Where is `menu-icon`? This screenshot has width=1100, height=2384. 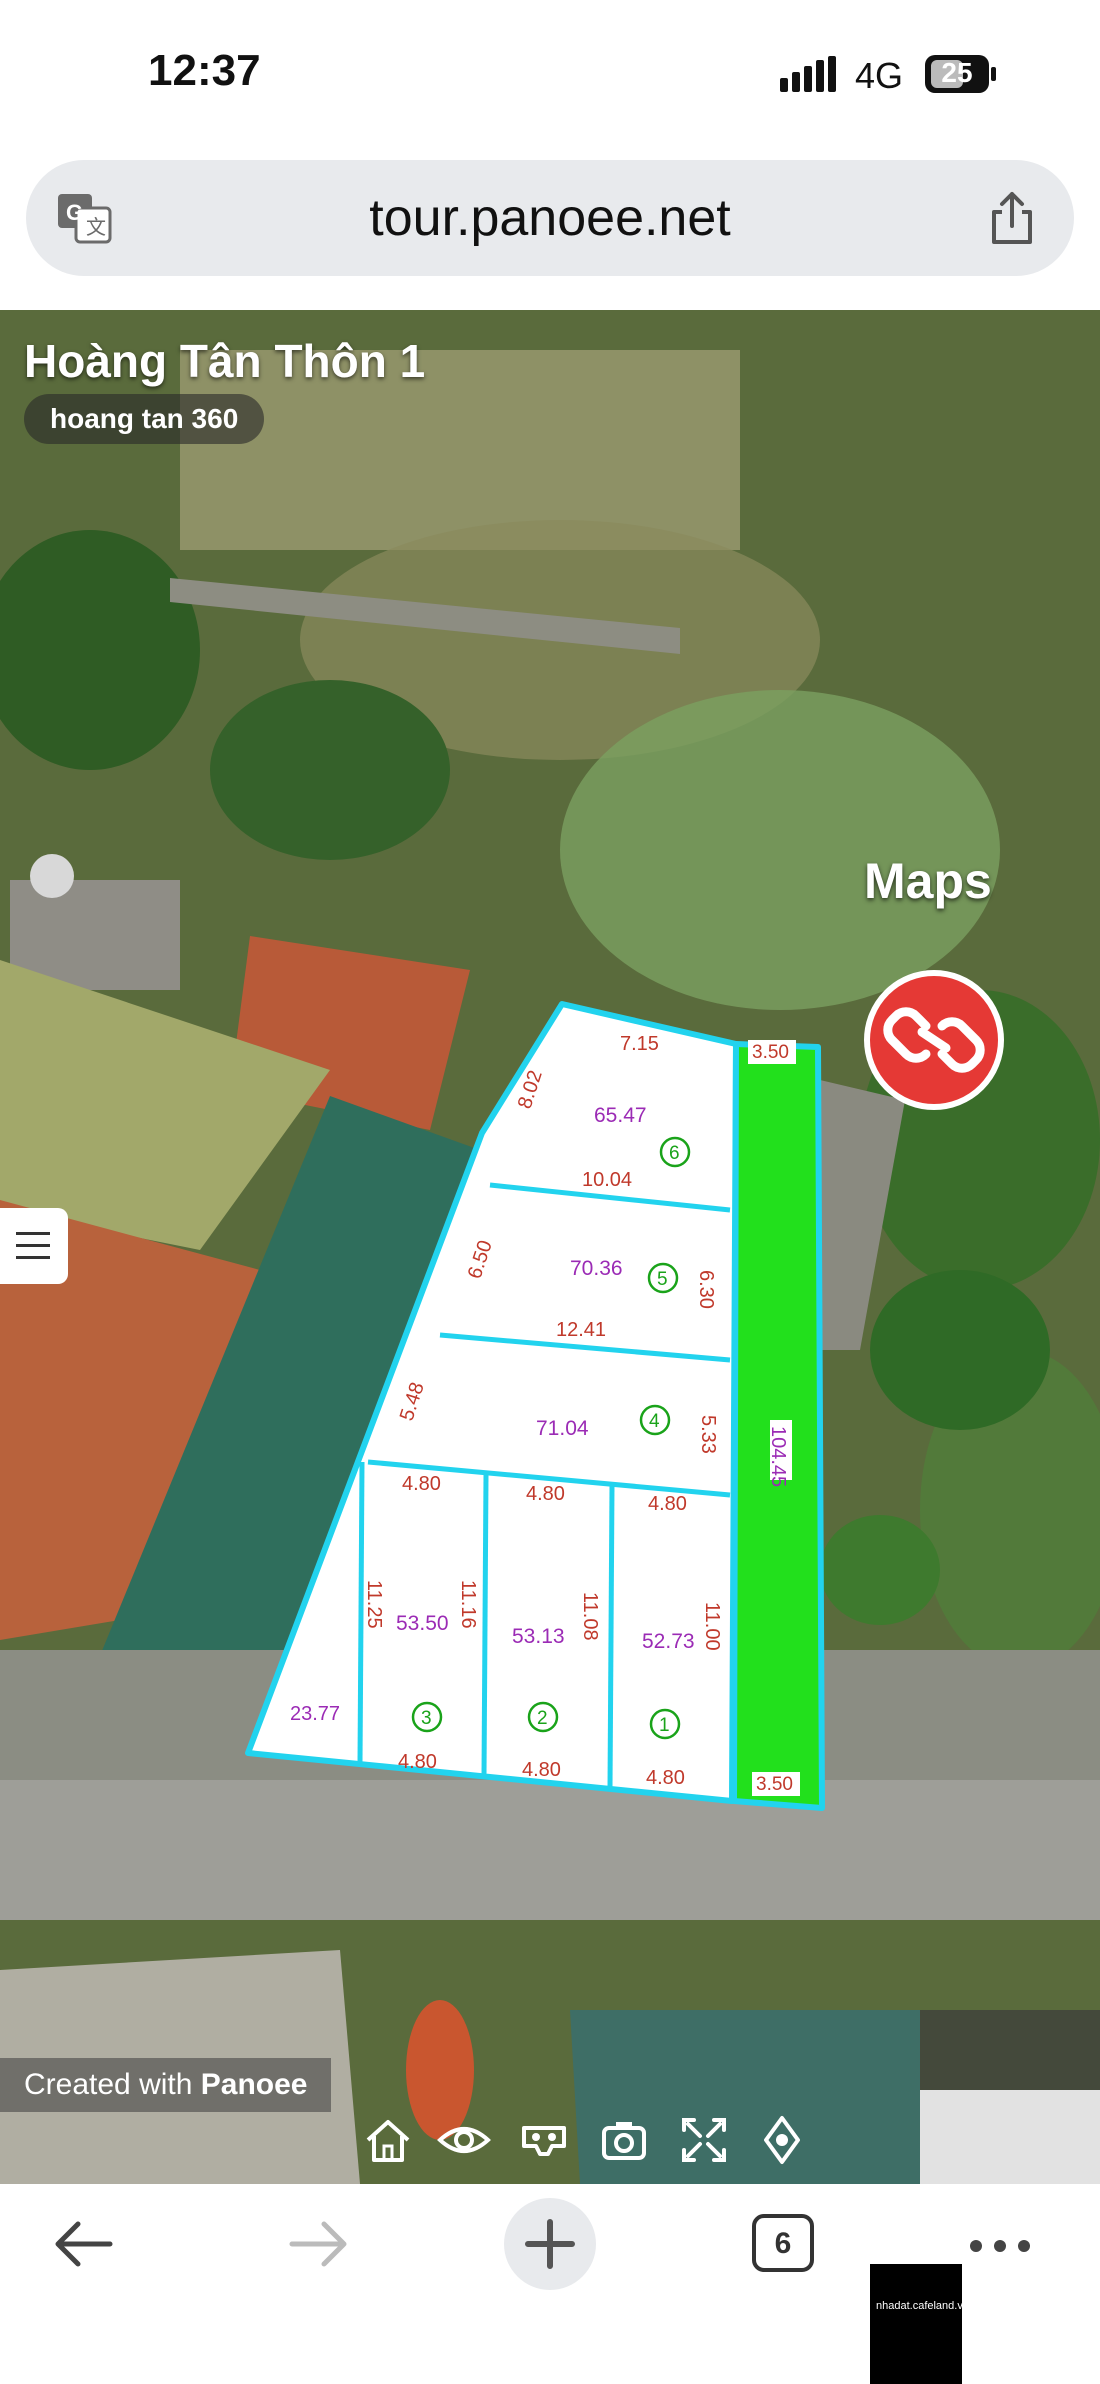
menu-icon is located at coordinates (33, 1245).